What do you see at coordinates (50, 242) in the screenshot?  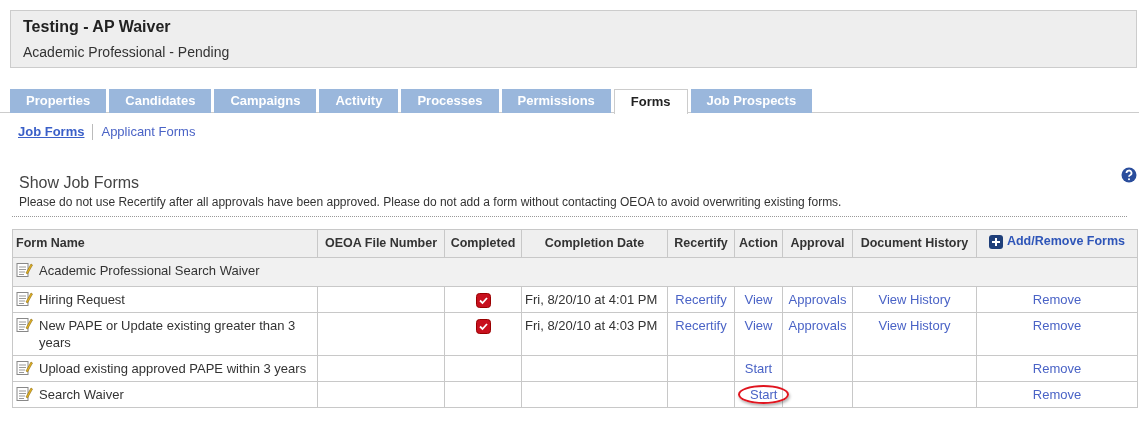 I see `column-header: Form Name` at bounding box center [50, 242].